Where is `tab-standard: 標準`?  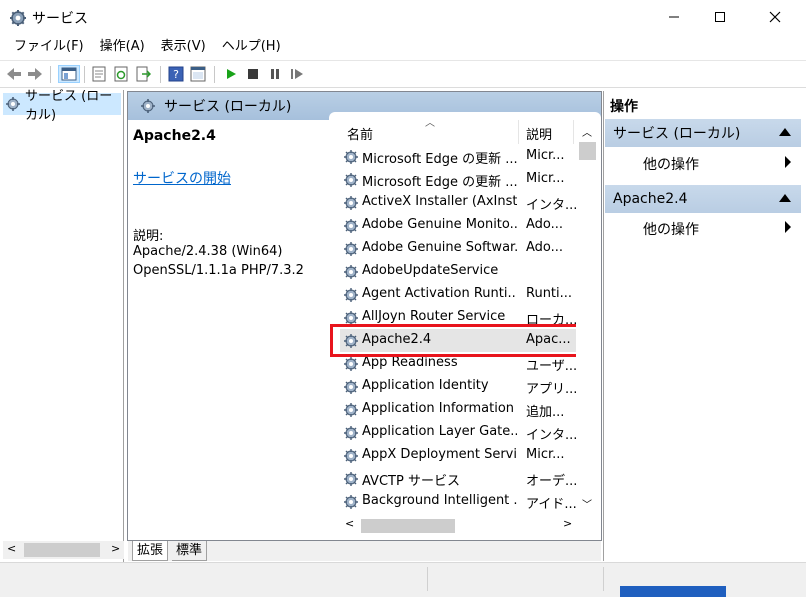 tab-standard: 標準 is located at coordinates (190, 551).